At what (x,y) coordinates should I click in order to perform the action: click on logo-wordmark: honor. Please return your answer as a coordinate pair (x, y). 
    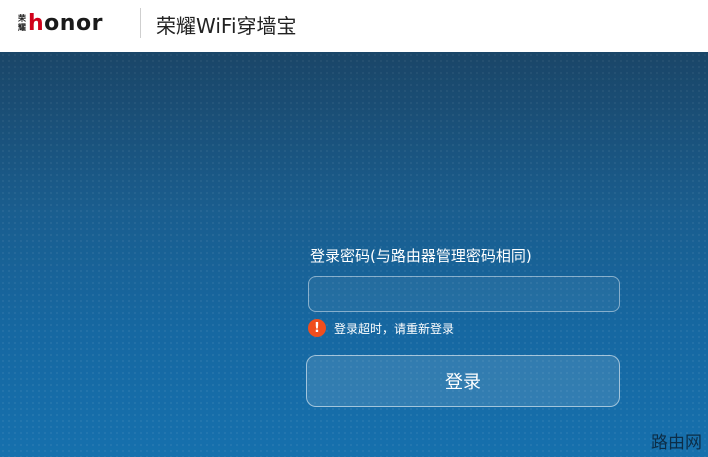
    Looking at the image, I should click on (65, 23).